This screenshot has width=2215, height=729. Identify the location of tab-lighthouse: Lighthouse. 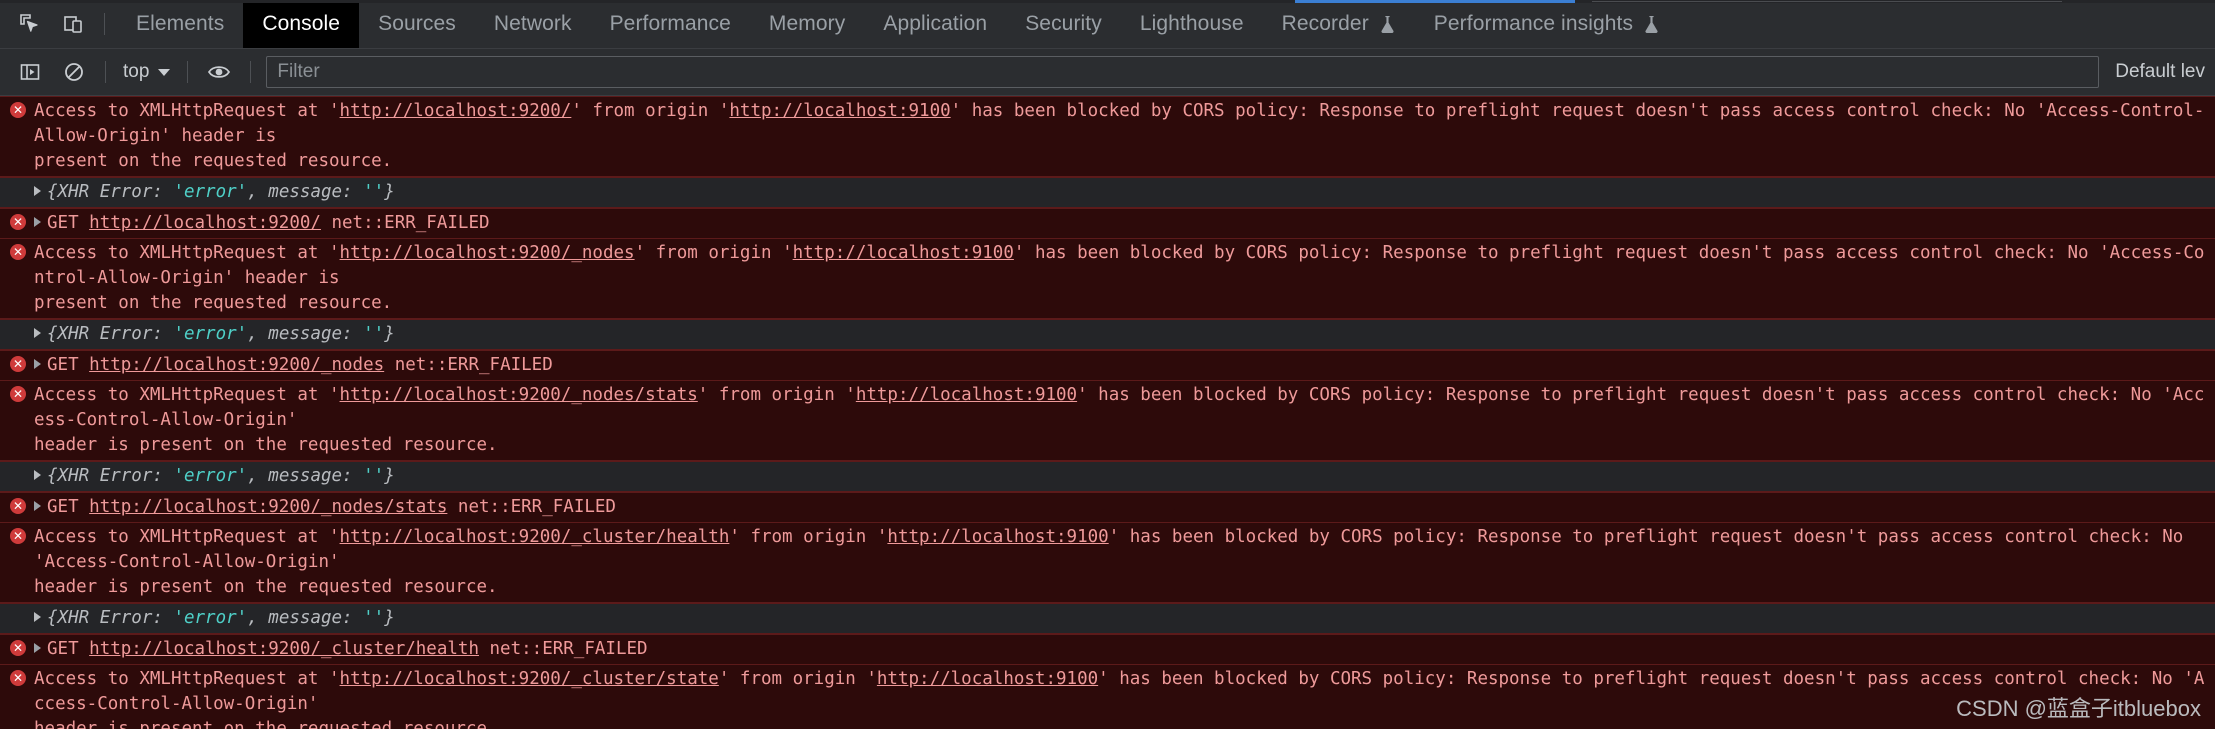
(1192, 24).